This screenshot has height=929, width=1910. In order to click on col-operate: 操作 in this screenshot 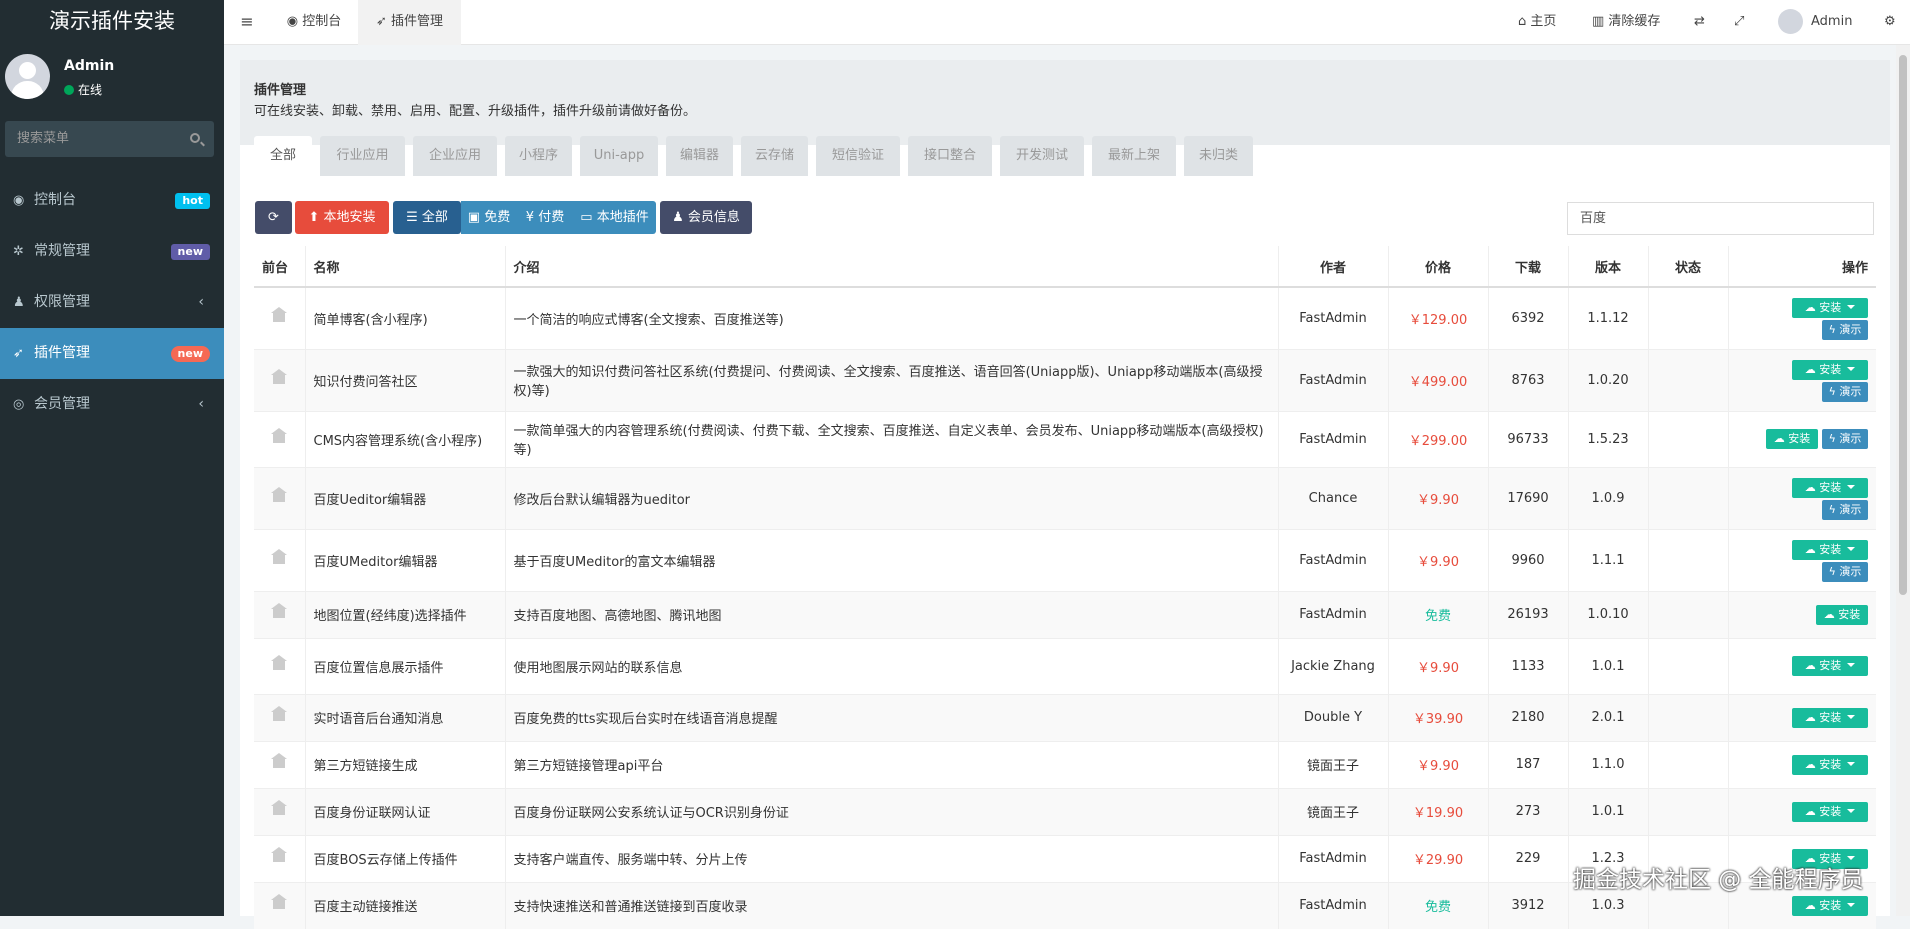, I will do `click(1801, 267)`.